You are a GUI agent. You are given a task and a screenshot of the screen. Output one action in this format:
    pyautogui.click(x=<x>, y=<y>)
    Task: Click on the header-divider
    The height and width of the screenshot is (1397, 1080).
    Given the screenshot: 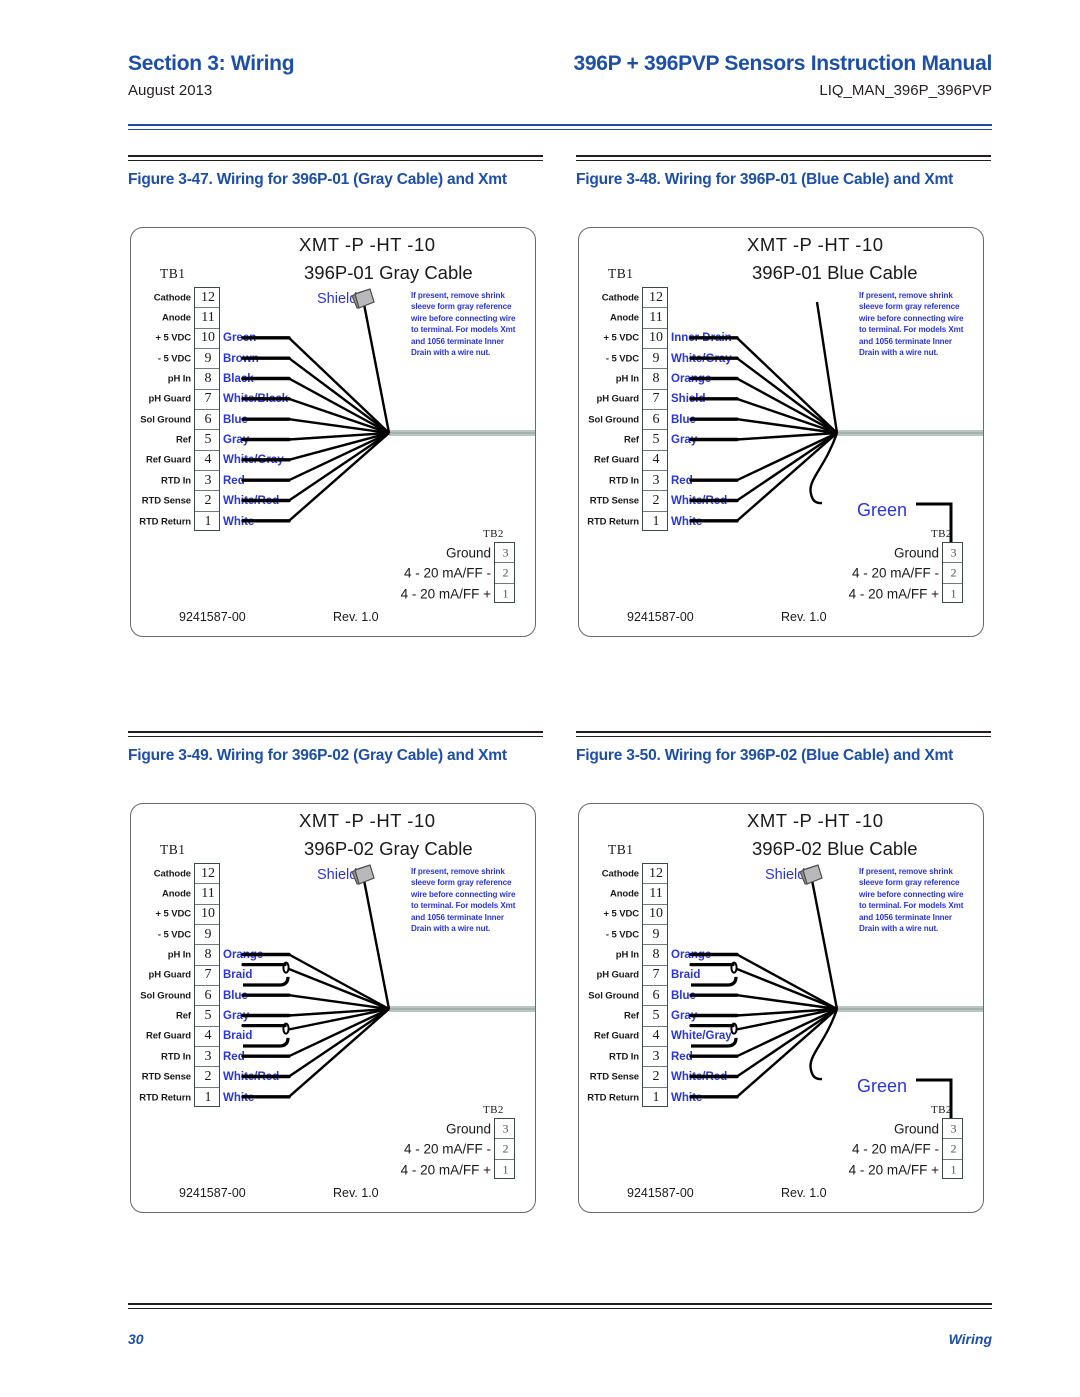 What is the action you would take?
    pyautogui.click(x=560, y=125)
    